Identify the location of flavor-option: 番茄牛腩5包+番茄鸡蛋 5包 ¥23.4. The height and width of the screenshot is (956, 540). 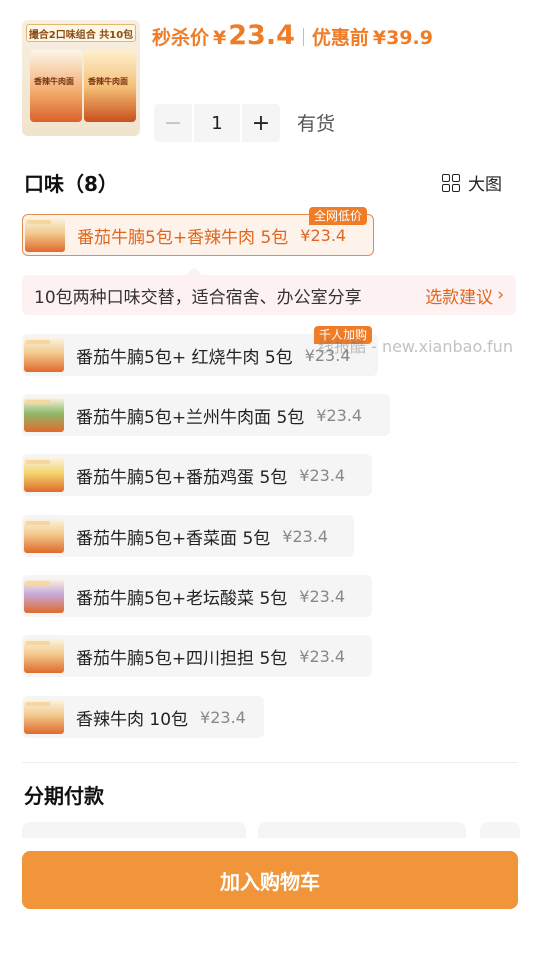
(197, 475).